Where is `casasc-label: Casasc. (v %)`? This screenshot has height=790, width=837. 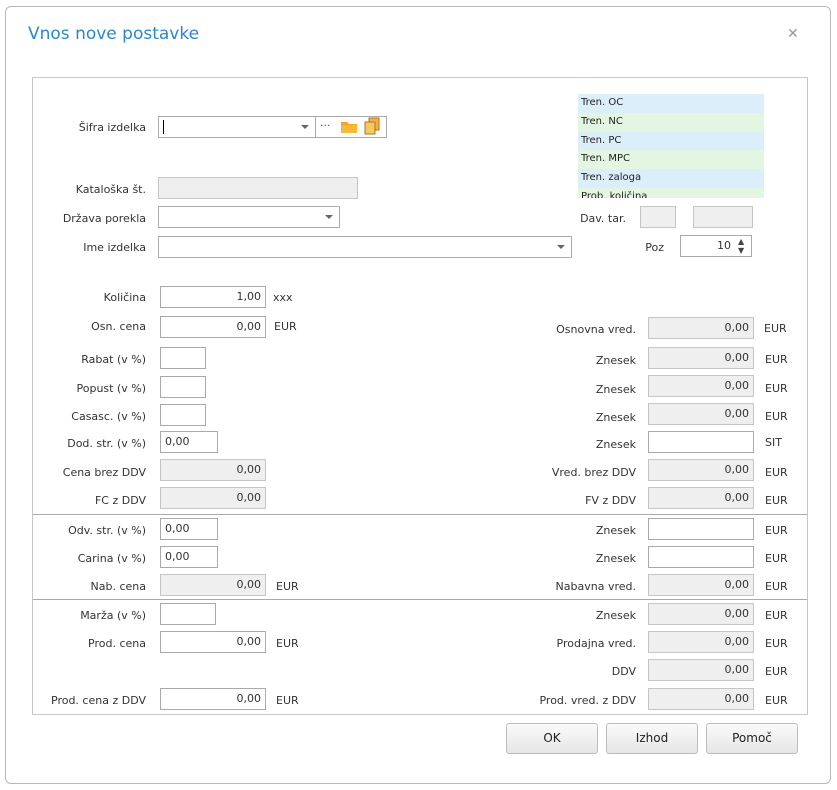
casasc-label: Casasc. (v %) is located at coordinates (108, 416).